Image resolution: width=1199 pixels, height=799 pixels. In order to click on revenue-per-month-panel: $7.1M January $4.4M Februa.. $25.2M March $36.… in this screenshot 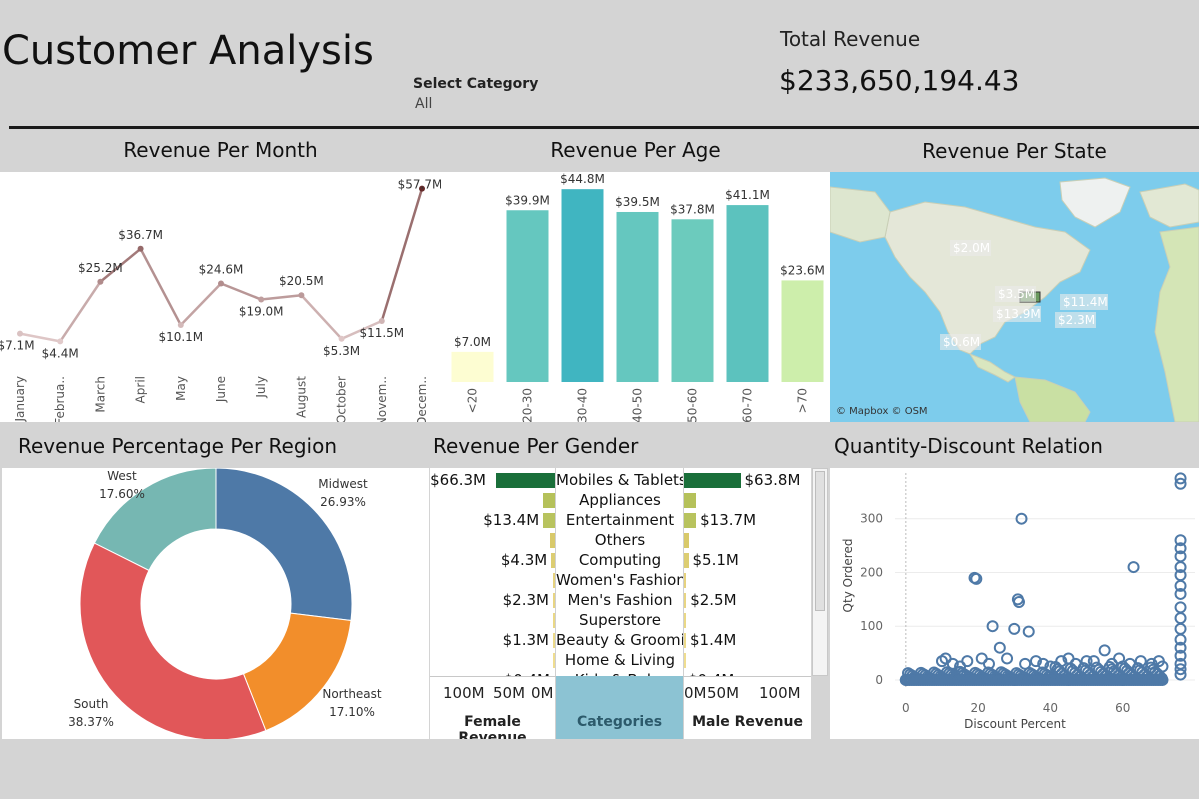, I will do `click(221, 299)`.